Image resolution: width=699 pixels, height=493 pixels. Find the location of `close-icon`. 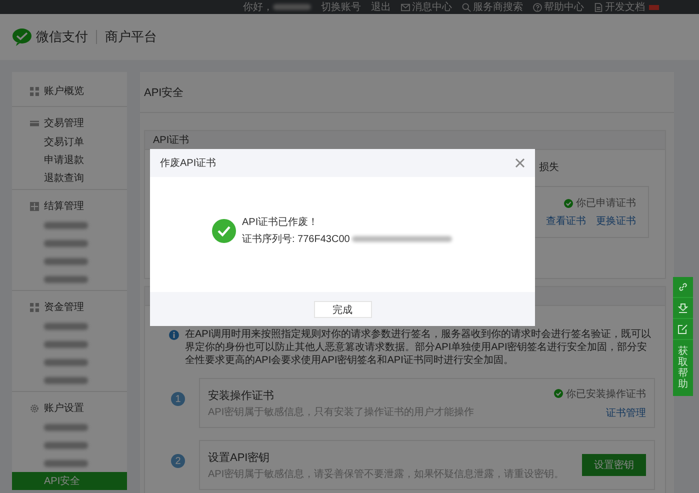

close-icon is located at coordinates (520, 163).